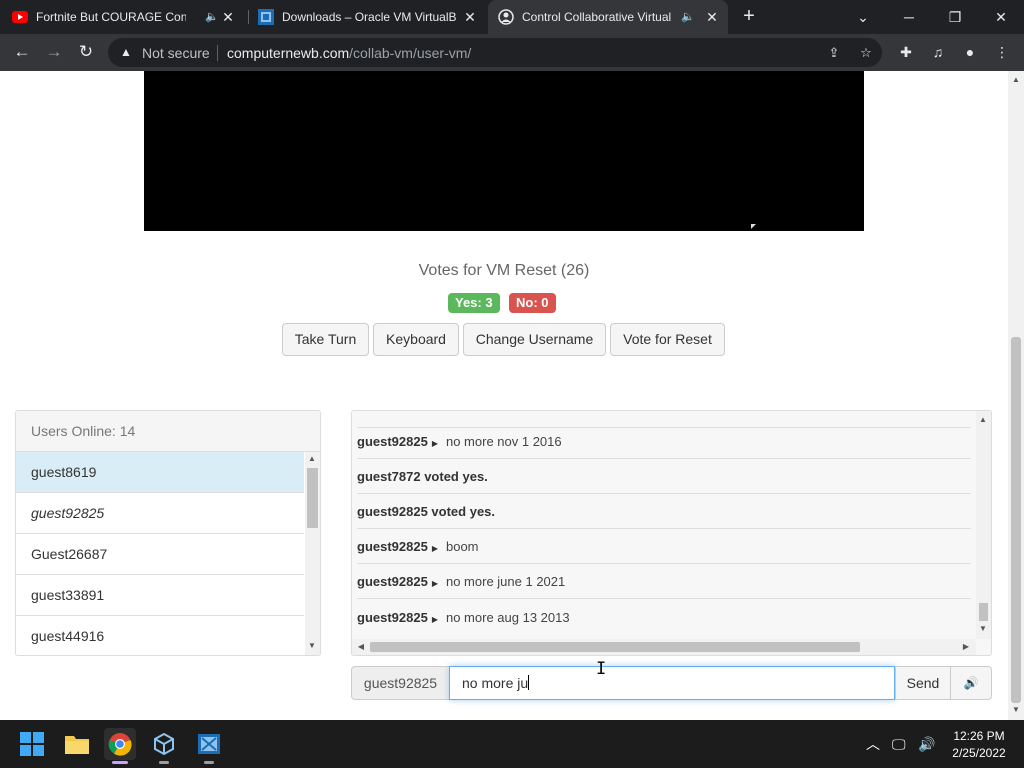  I want to click on user-list-item: guest8619, so click(160, 472).